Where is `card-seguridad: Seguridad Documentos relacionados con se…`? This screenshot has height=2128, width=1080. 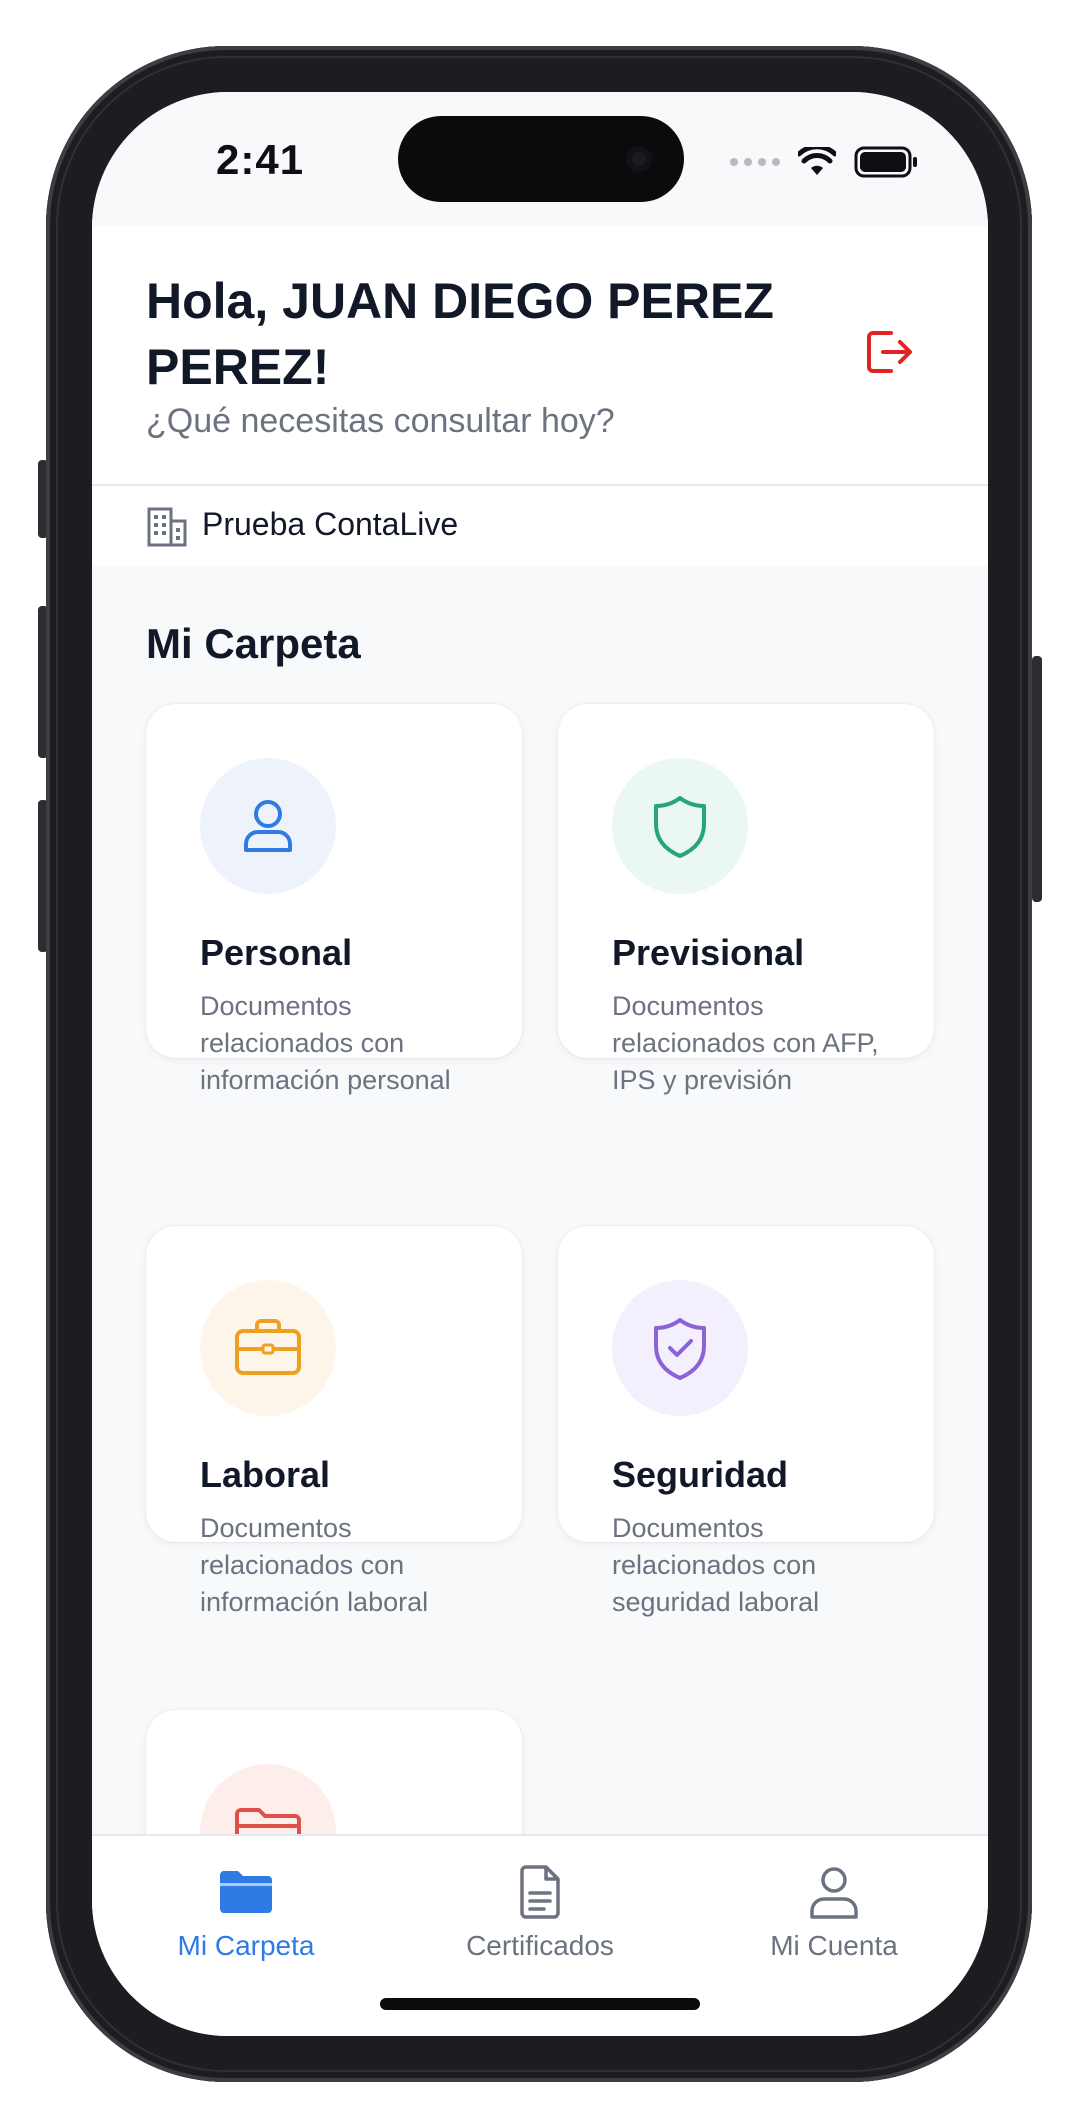 card-seguridad: Seguridad Documentos relacionados con se… is located at coordinates (746, 1421).